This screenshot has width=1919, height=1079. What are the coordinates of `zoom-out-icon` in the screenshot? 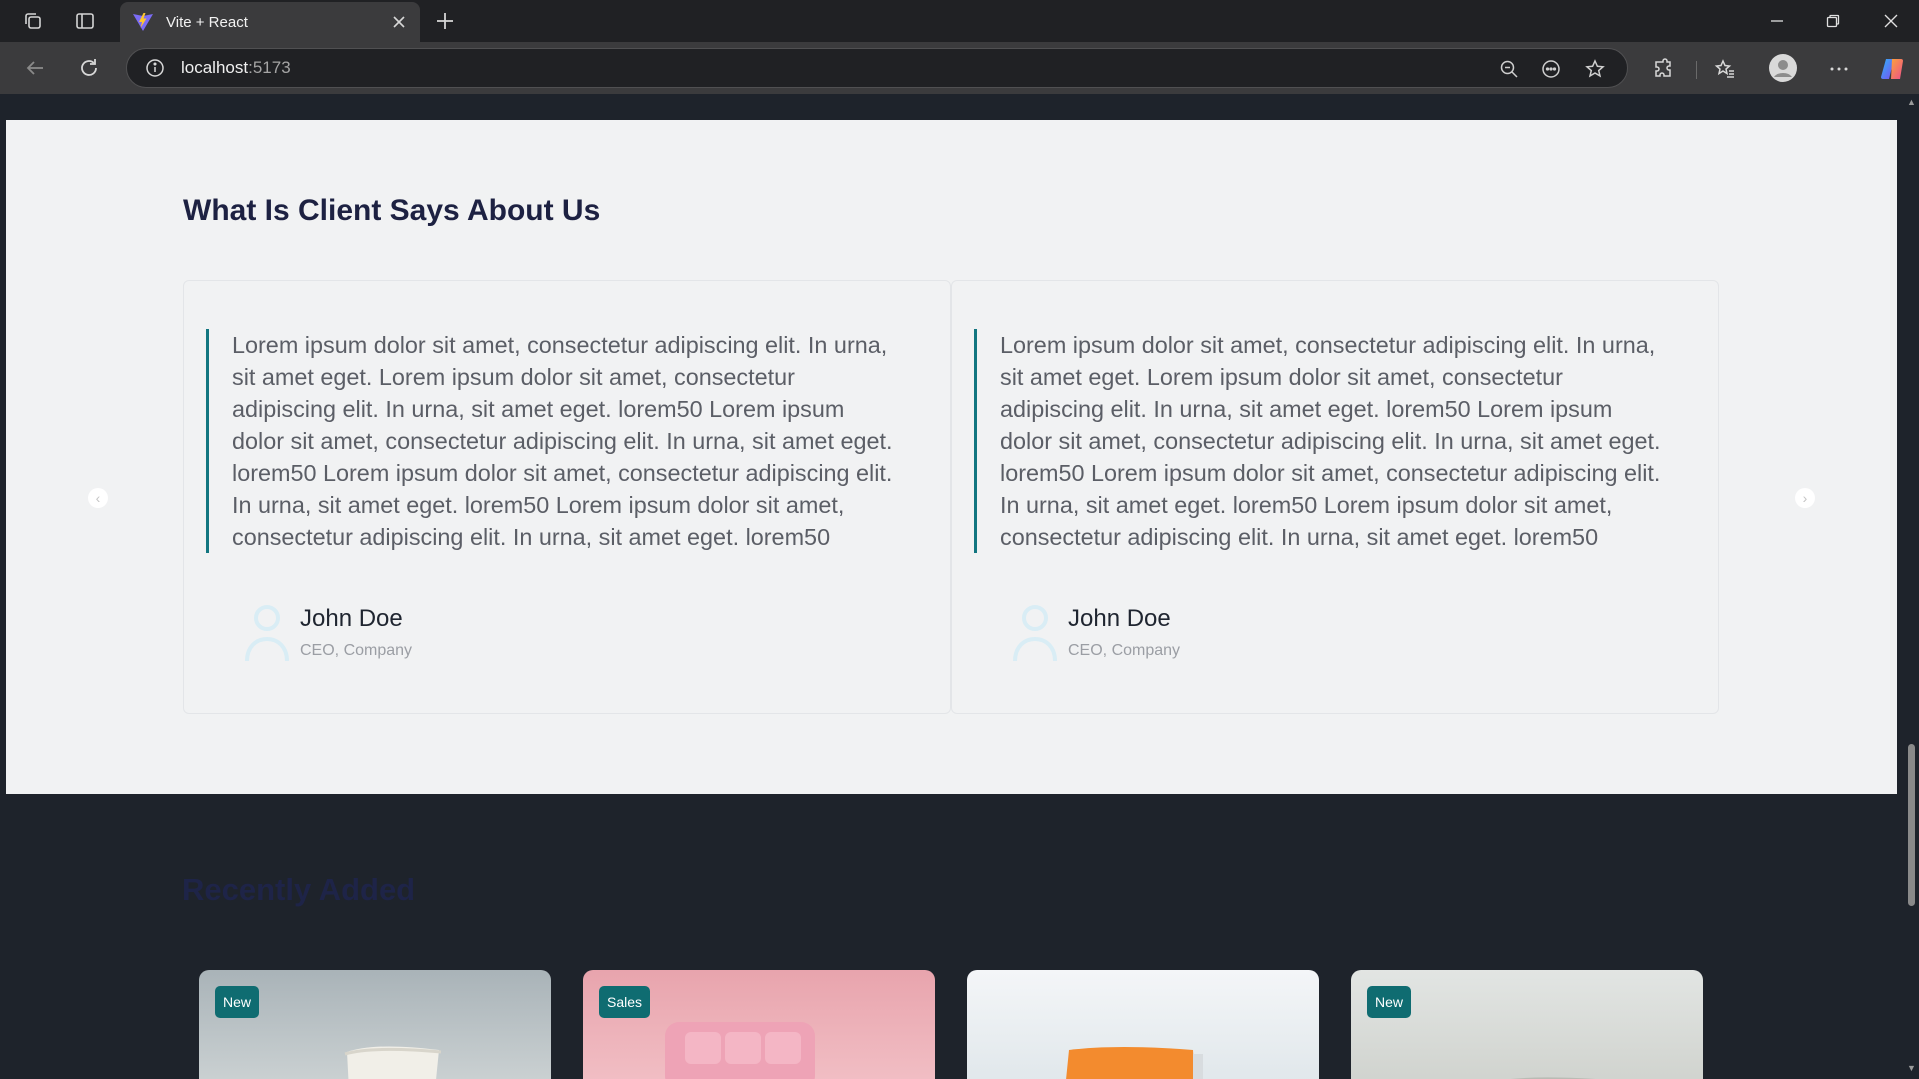 It's located at (1509, 69).